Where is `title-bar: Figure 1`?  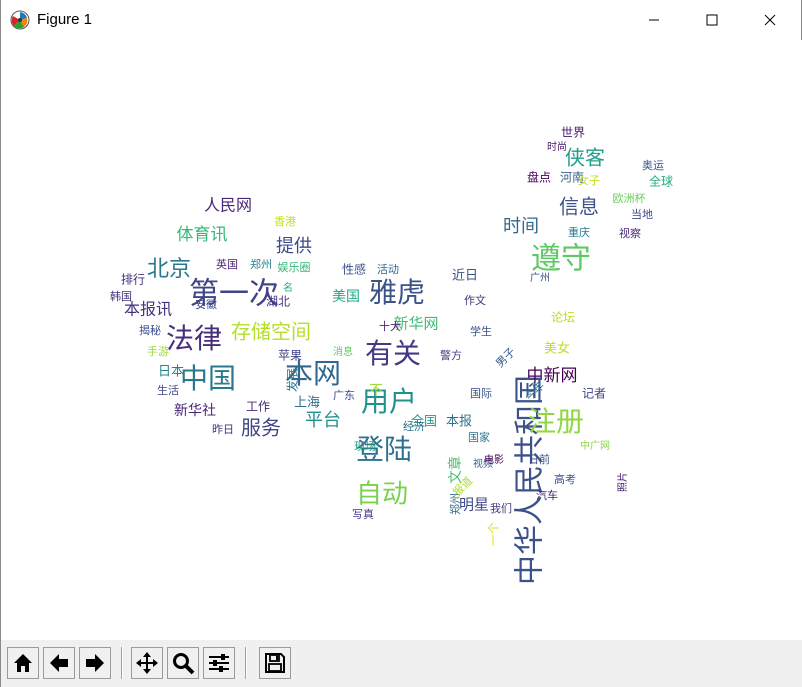 title-bar: Figure 1 is located at coordinates (401, 20).